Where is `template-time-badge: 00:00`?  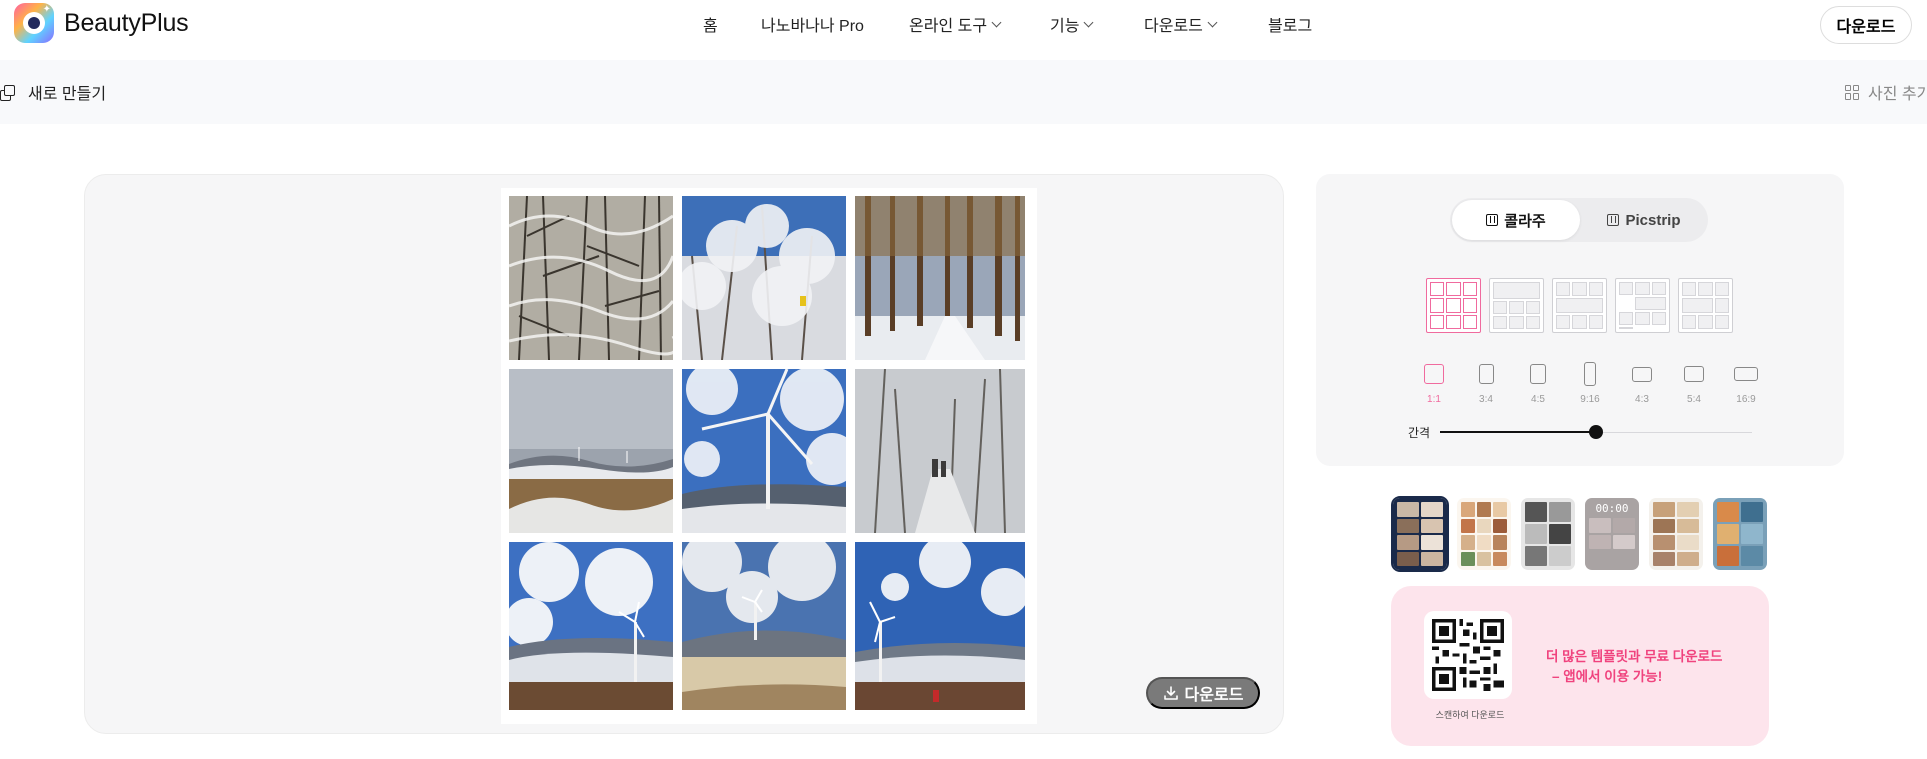 template-time-badge: 00:00 is located at coordinates (1612, 508).